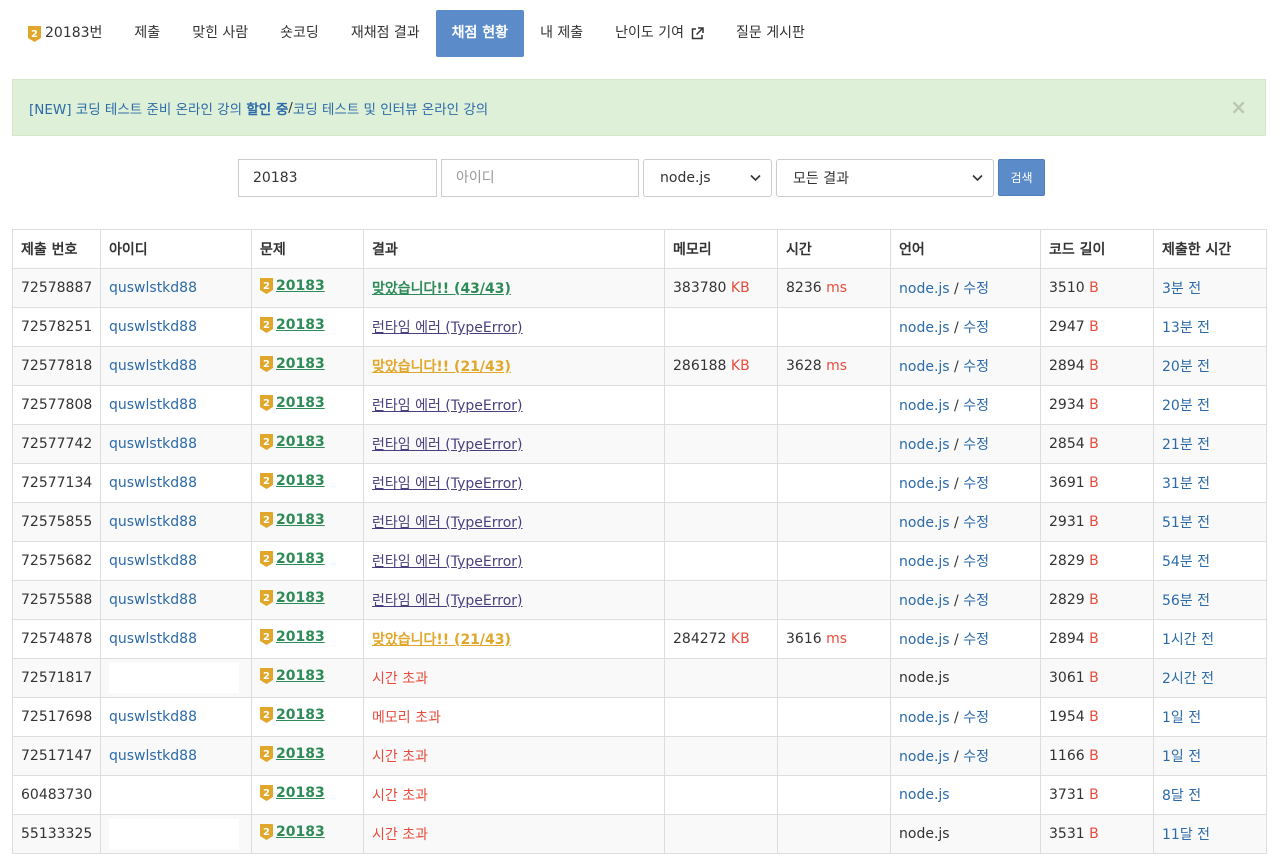 The width and height of the screenshot is (1276, 865). I want to click on nav-difficulty-contribution: 난이도 기여, so click(659, 33).